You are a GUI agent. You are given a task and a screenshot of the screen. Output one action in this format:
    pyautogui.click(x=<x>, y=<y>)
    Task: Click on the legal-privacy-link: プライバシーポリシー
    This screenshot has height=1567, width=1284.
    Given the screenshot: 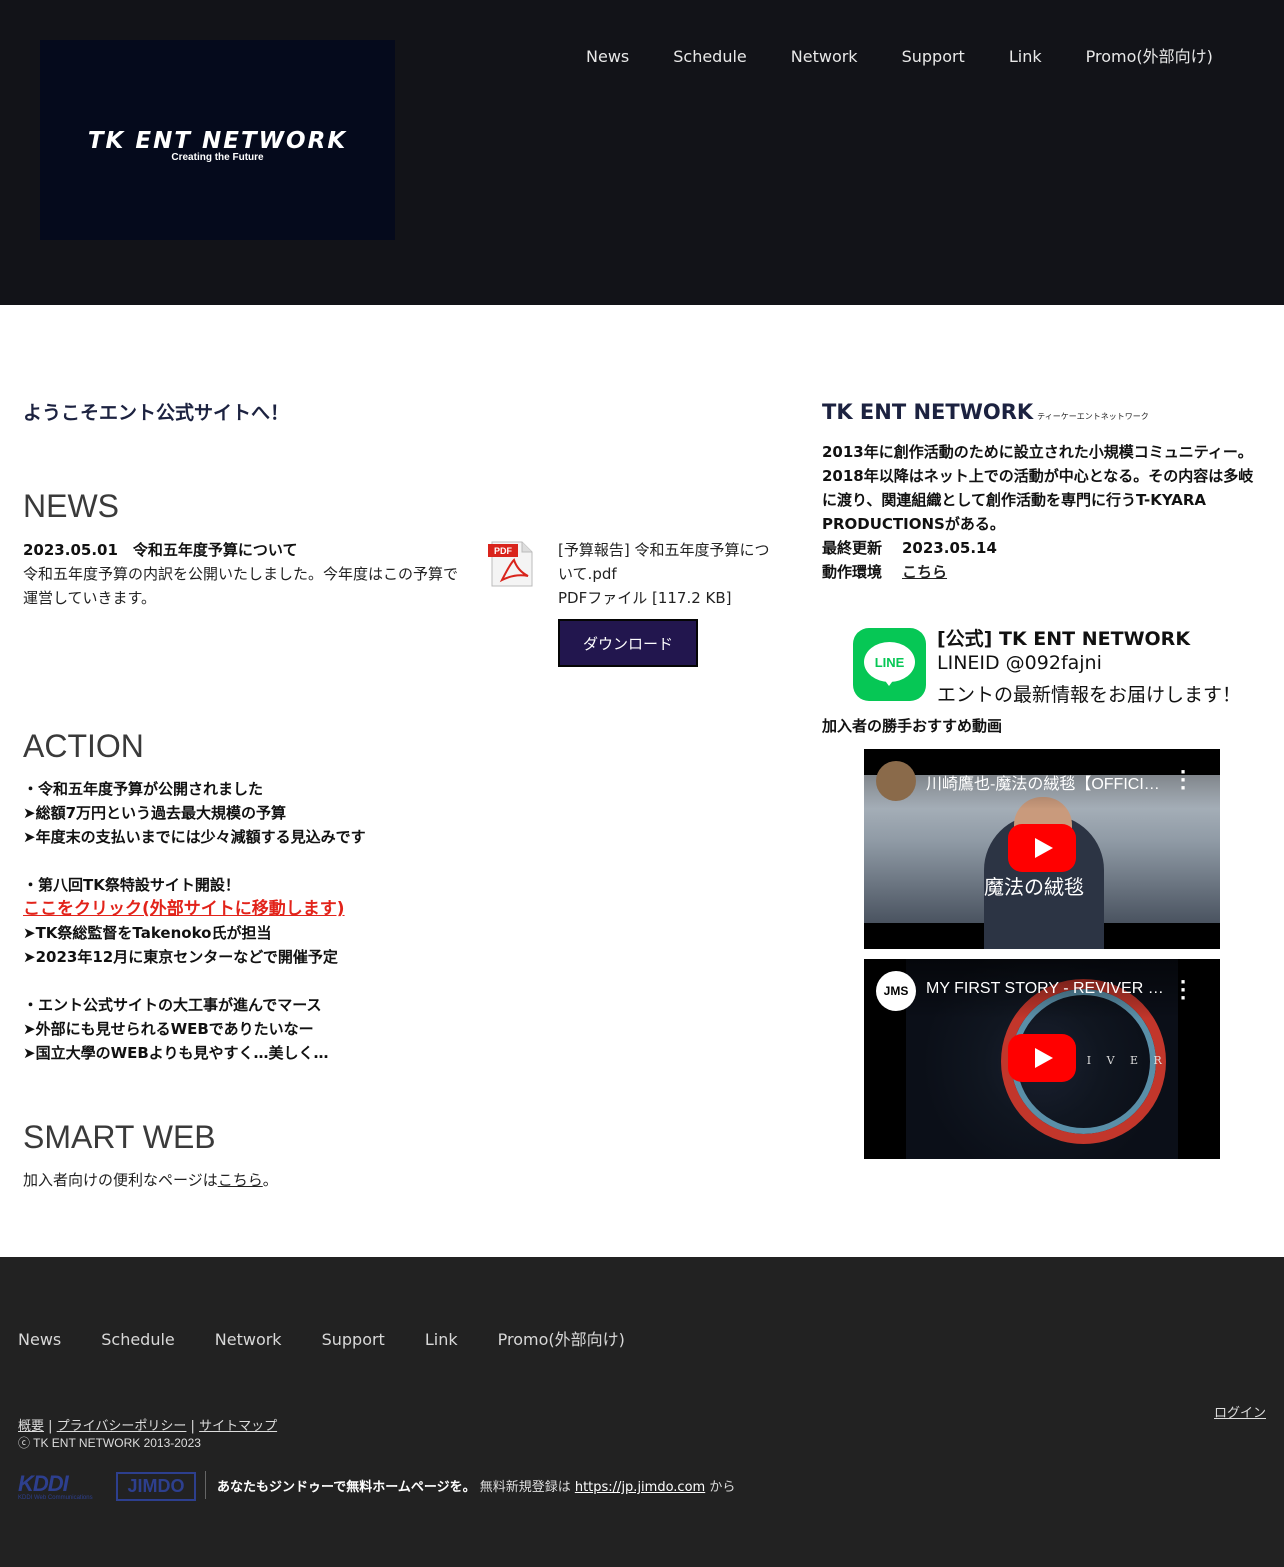 What is the action you would take?
    pyautogui.click(x=122, y=1426)
    